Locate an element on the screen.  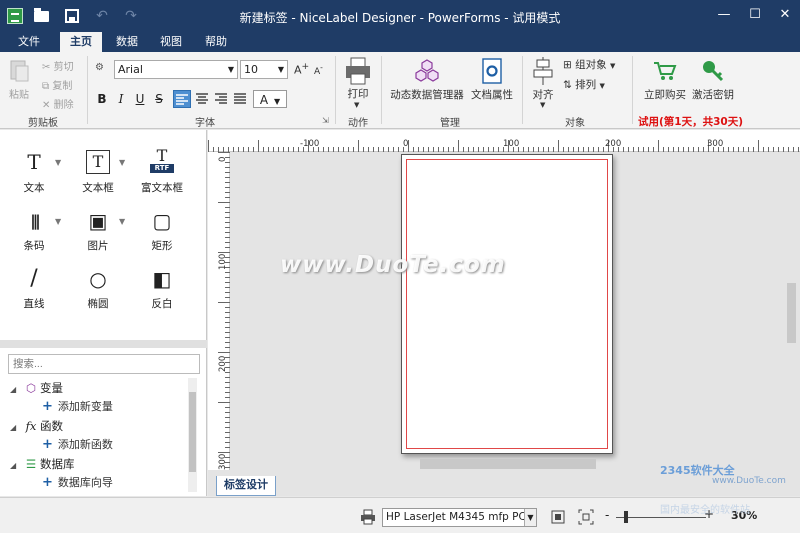
print-button: 打印 is located at coordinates (358, 93).